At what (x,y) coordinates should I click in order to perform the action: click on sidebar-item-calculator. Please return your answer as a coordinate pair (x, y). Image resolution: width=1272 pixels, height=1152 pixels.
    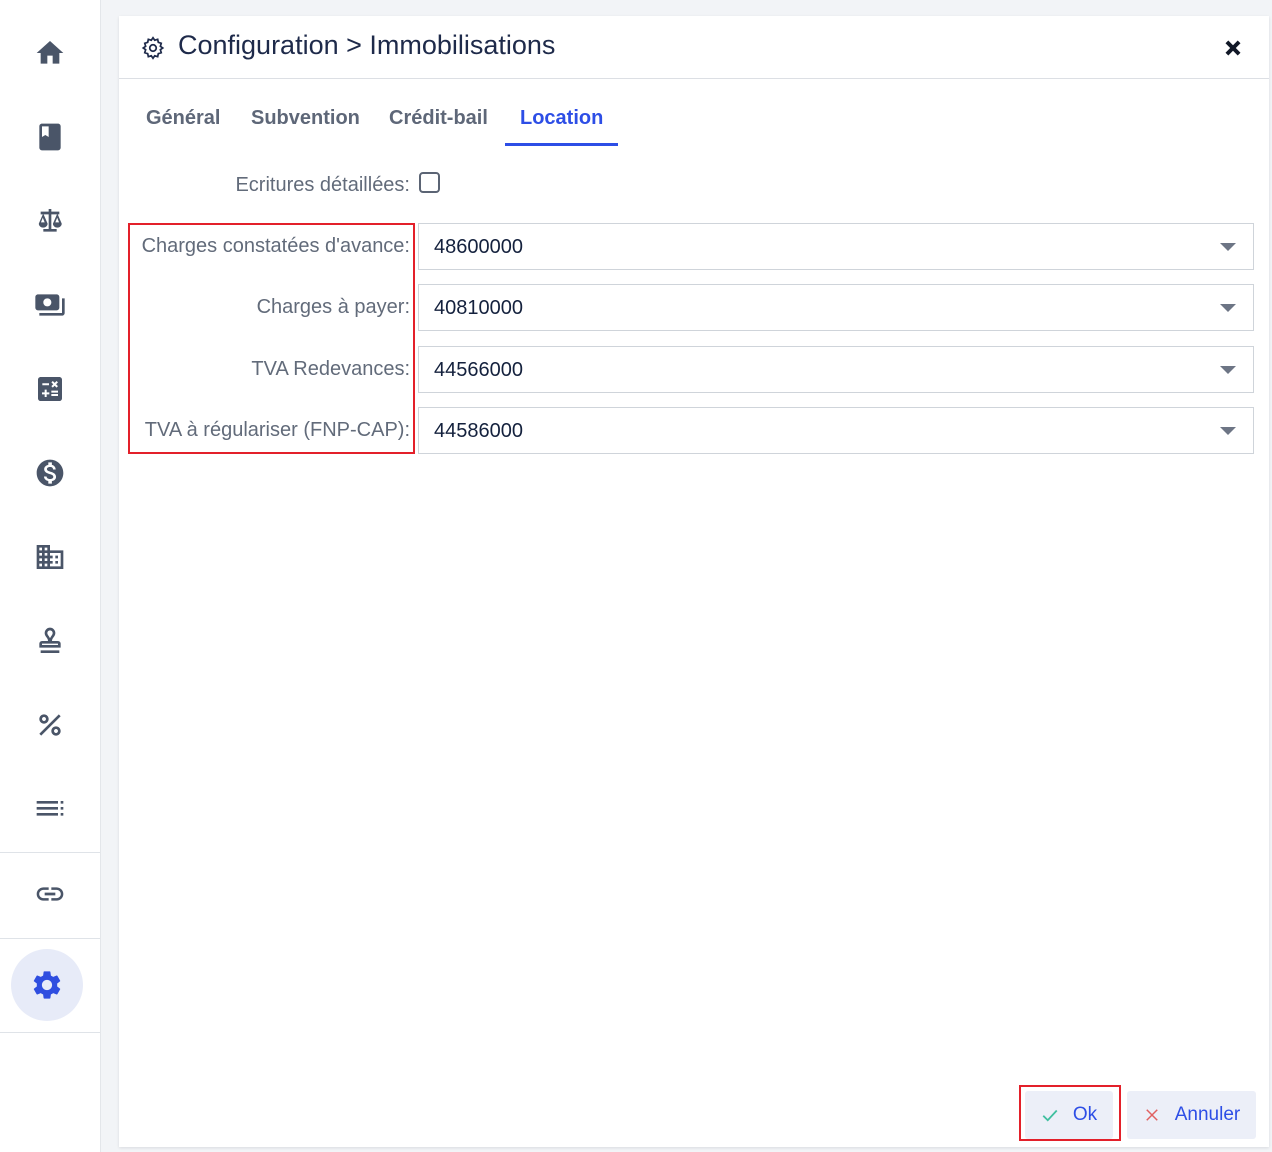
    Looking at the image, I should click on (50, 389).